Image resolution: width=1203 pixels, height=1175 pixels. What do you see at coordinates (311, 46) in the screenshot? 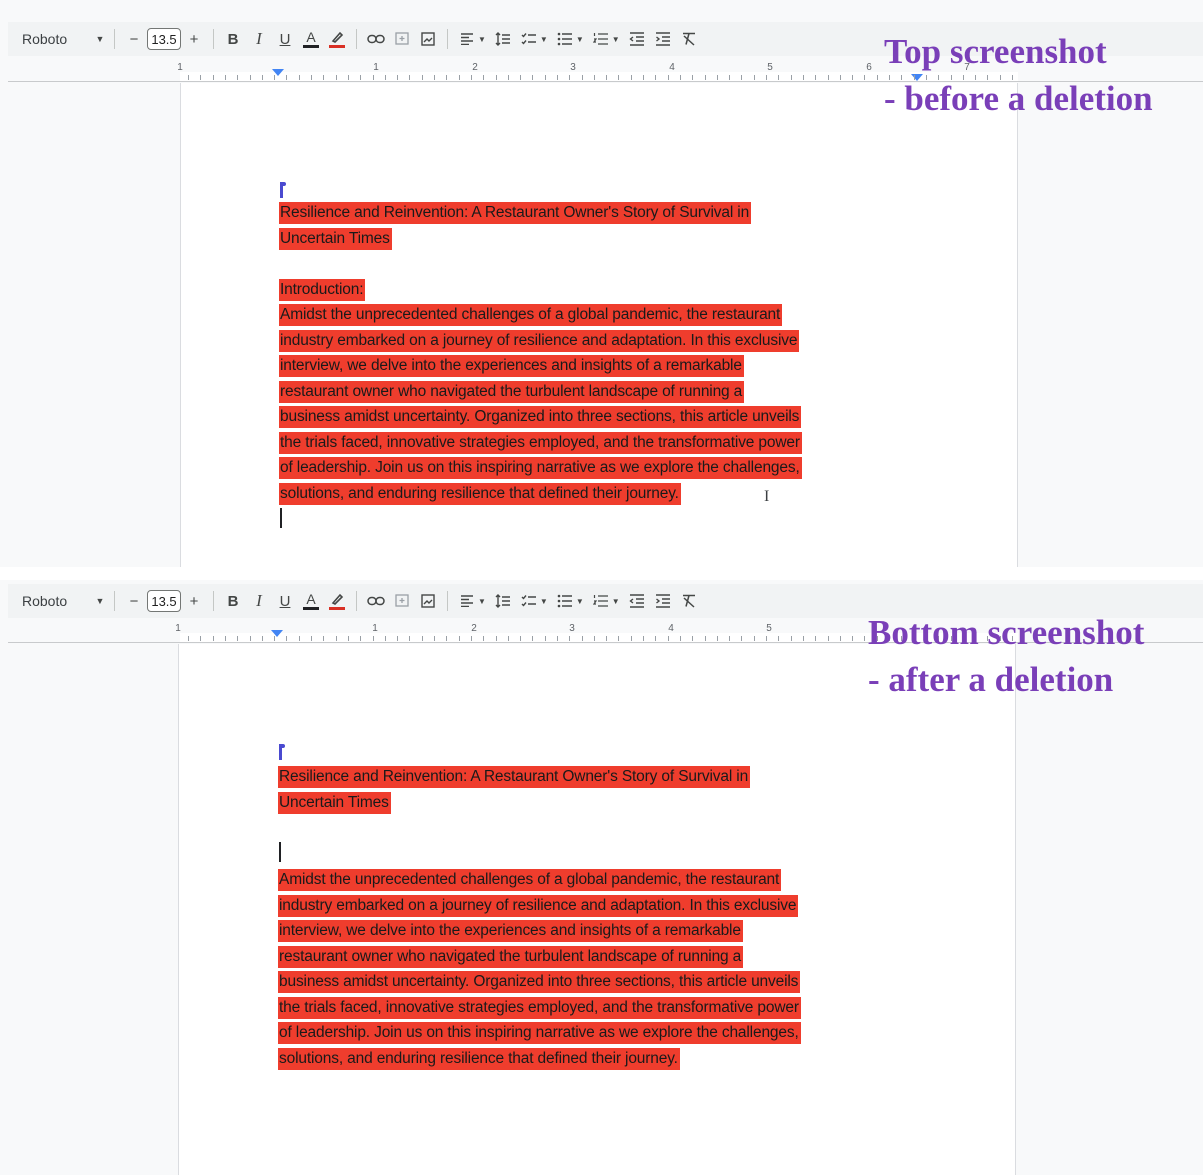
I see `text-color-swatch` at bounding box center [311, 46].